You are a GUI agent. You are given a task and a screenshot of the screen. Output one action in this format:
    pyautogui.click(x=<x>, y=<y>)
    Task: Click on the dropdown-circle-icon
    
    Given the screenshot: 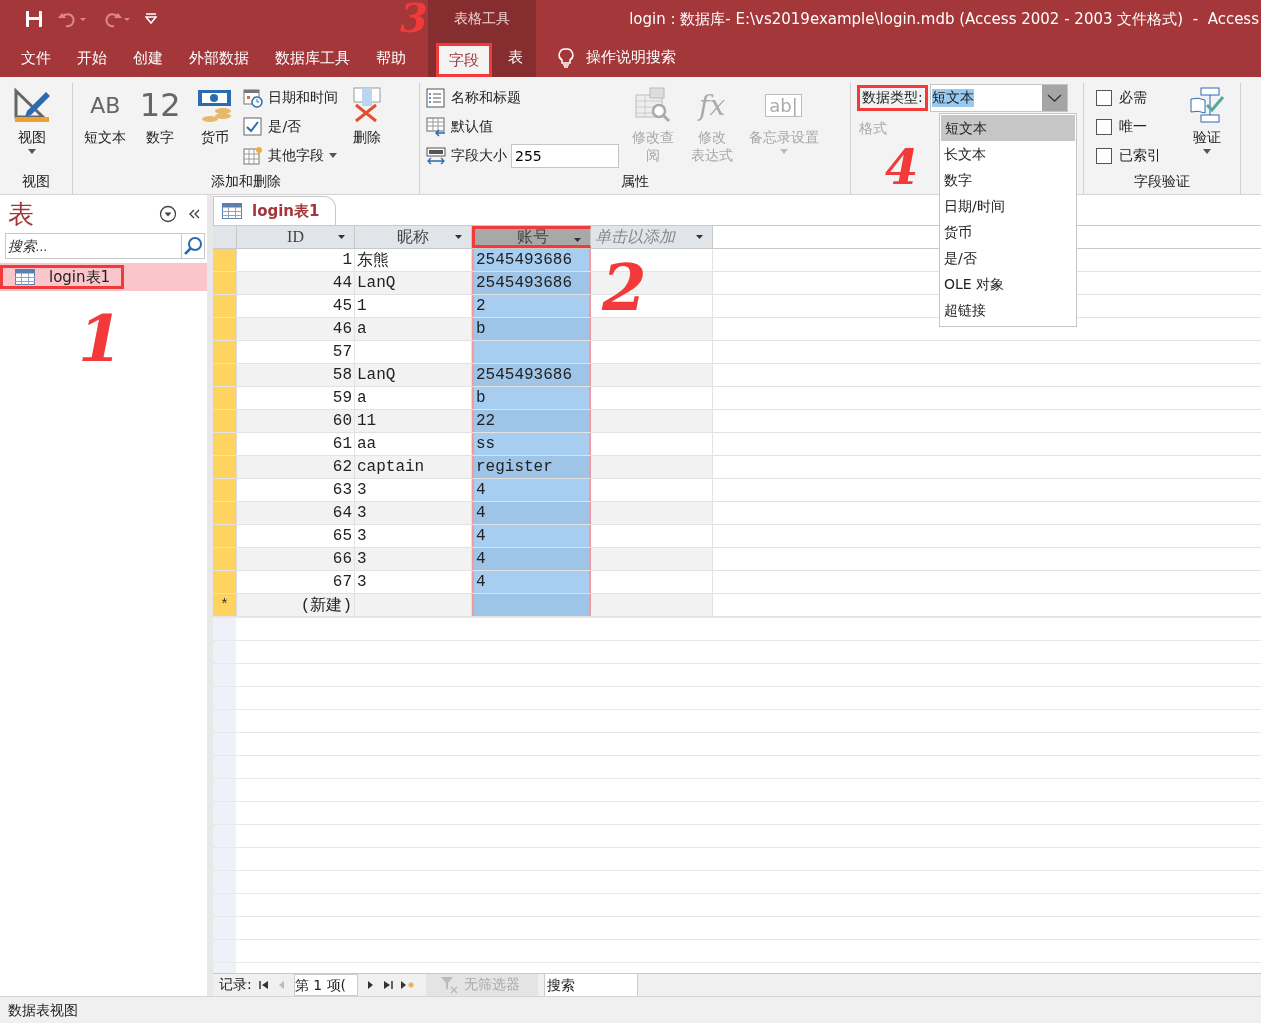 What is the action you would take?
    pyautogui.click(x=168, y=214)
    